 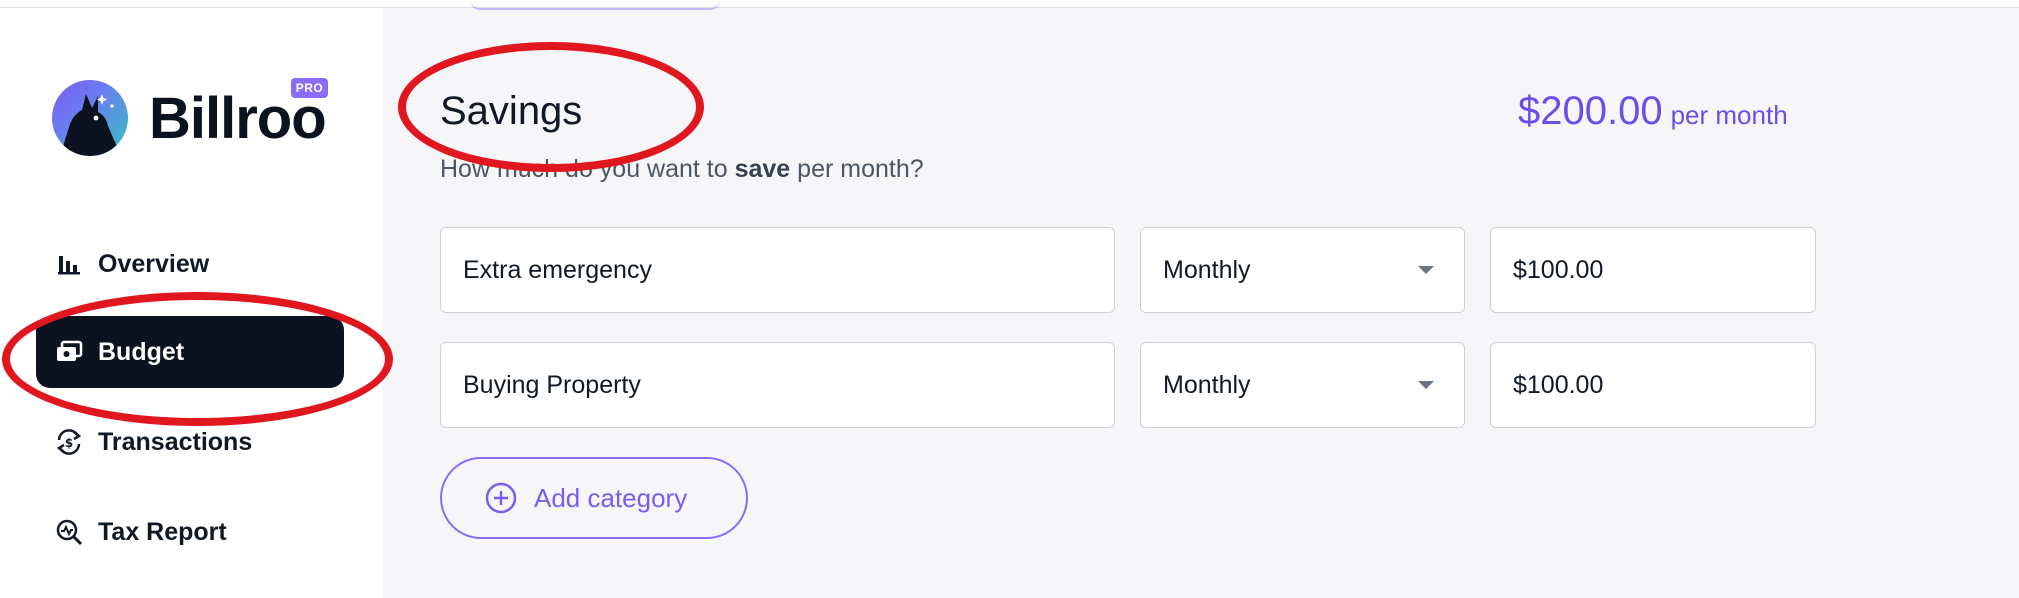 What do you see at coordinates (511, 111) in the screenshot?
I see `section-title: Savings` at bounding box center [511, 111].